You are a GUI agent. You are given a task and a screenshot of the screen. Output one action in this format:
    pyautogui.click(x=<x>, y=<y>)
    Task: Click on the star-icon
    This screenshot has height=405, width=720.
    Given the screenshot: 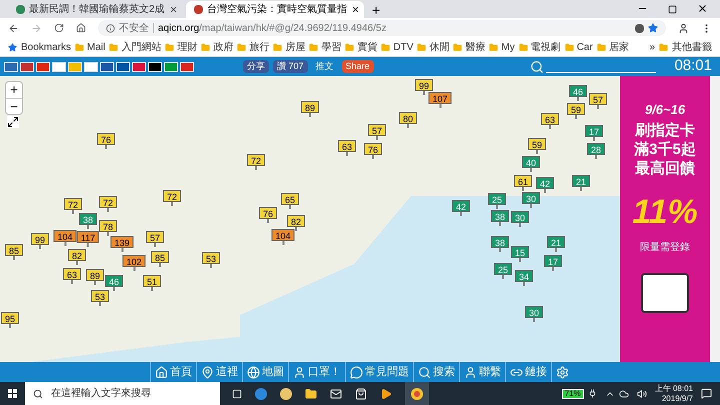 What is the action you would take?
    pyautogui.click(x=653, y=28)
    